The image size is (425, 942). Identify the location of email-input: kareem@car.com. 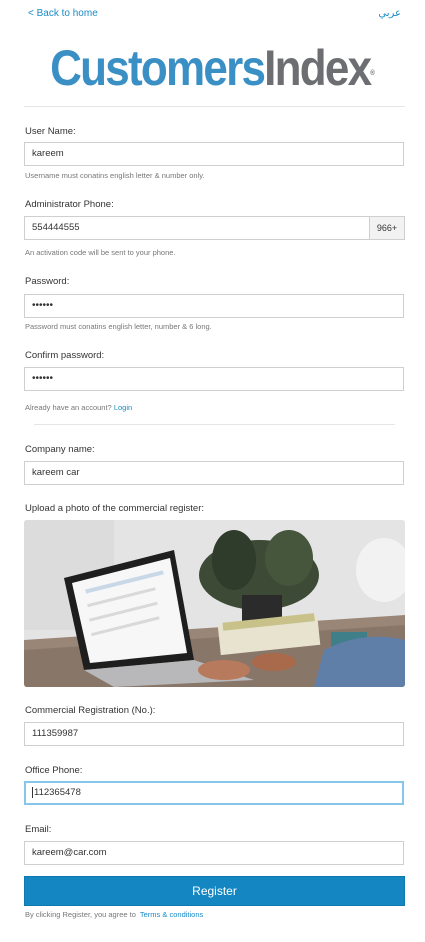
(214, 853).